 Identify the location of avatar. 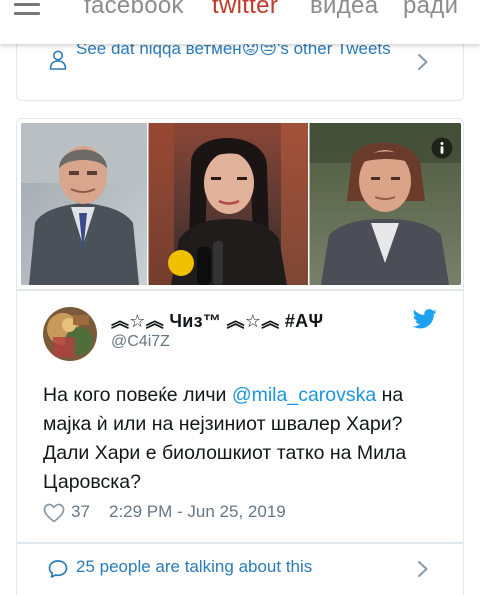
(70, 334).